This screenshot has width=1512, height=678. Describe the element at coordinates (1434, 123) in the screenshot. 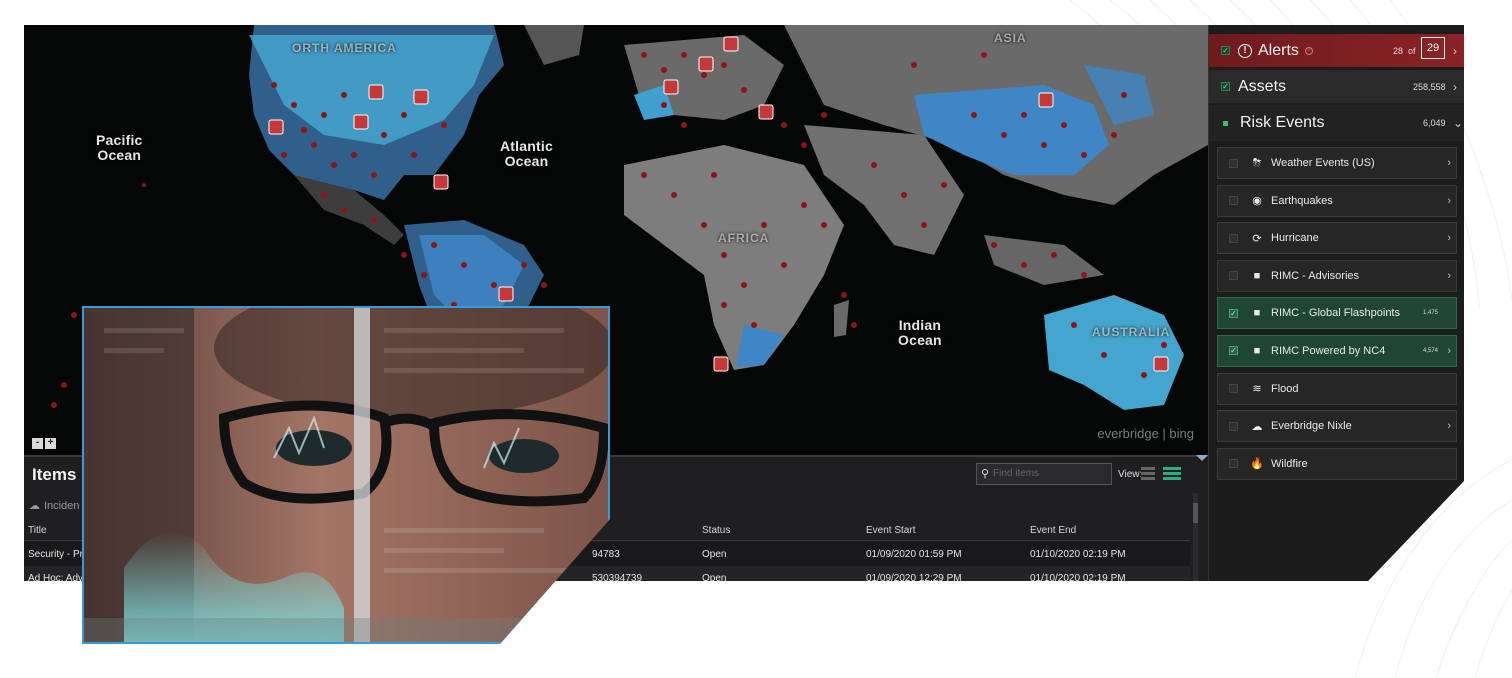

I see `risk-events-count: 6,049` at that location.